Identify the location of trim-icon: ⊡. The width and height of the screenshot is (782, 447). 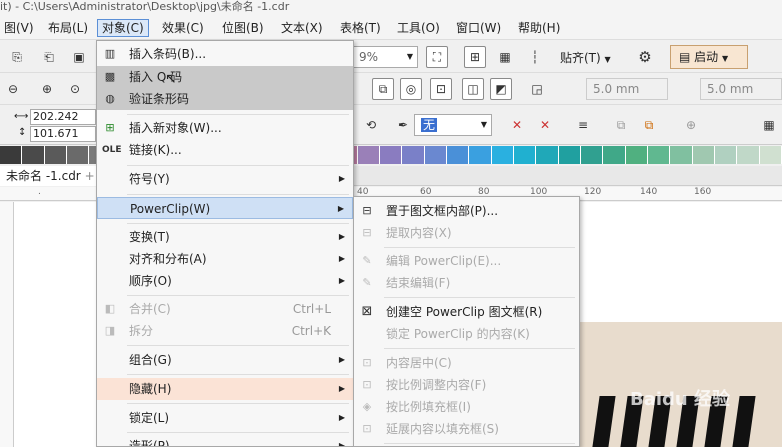
(441, 89).